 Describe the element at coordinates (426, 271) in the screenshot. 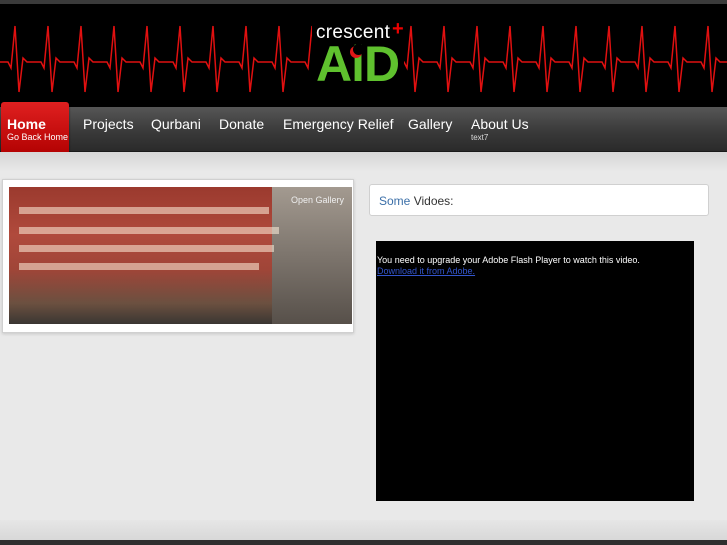

I see `adobe-download-link: Download it from Adobe.` at that location.